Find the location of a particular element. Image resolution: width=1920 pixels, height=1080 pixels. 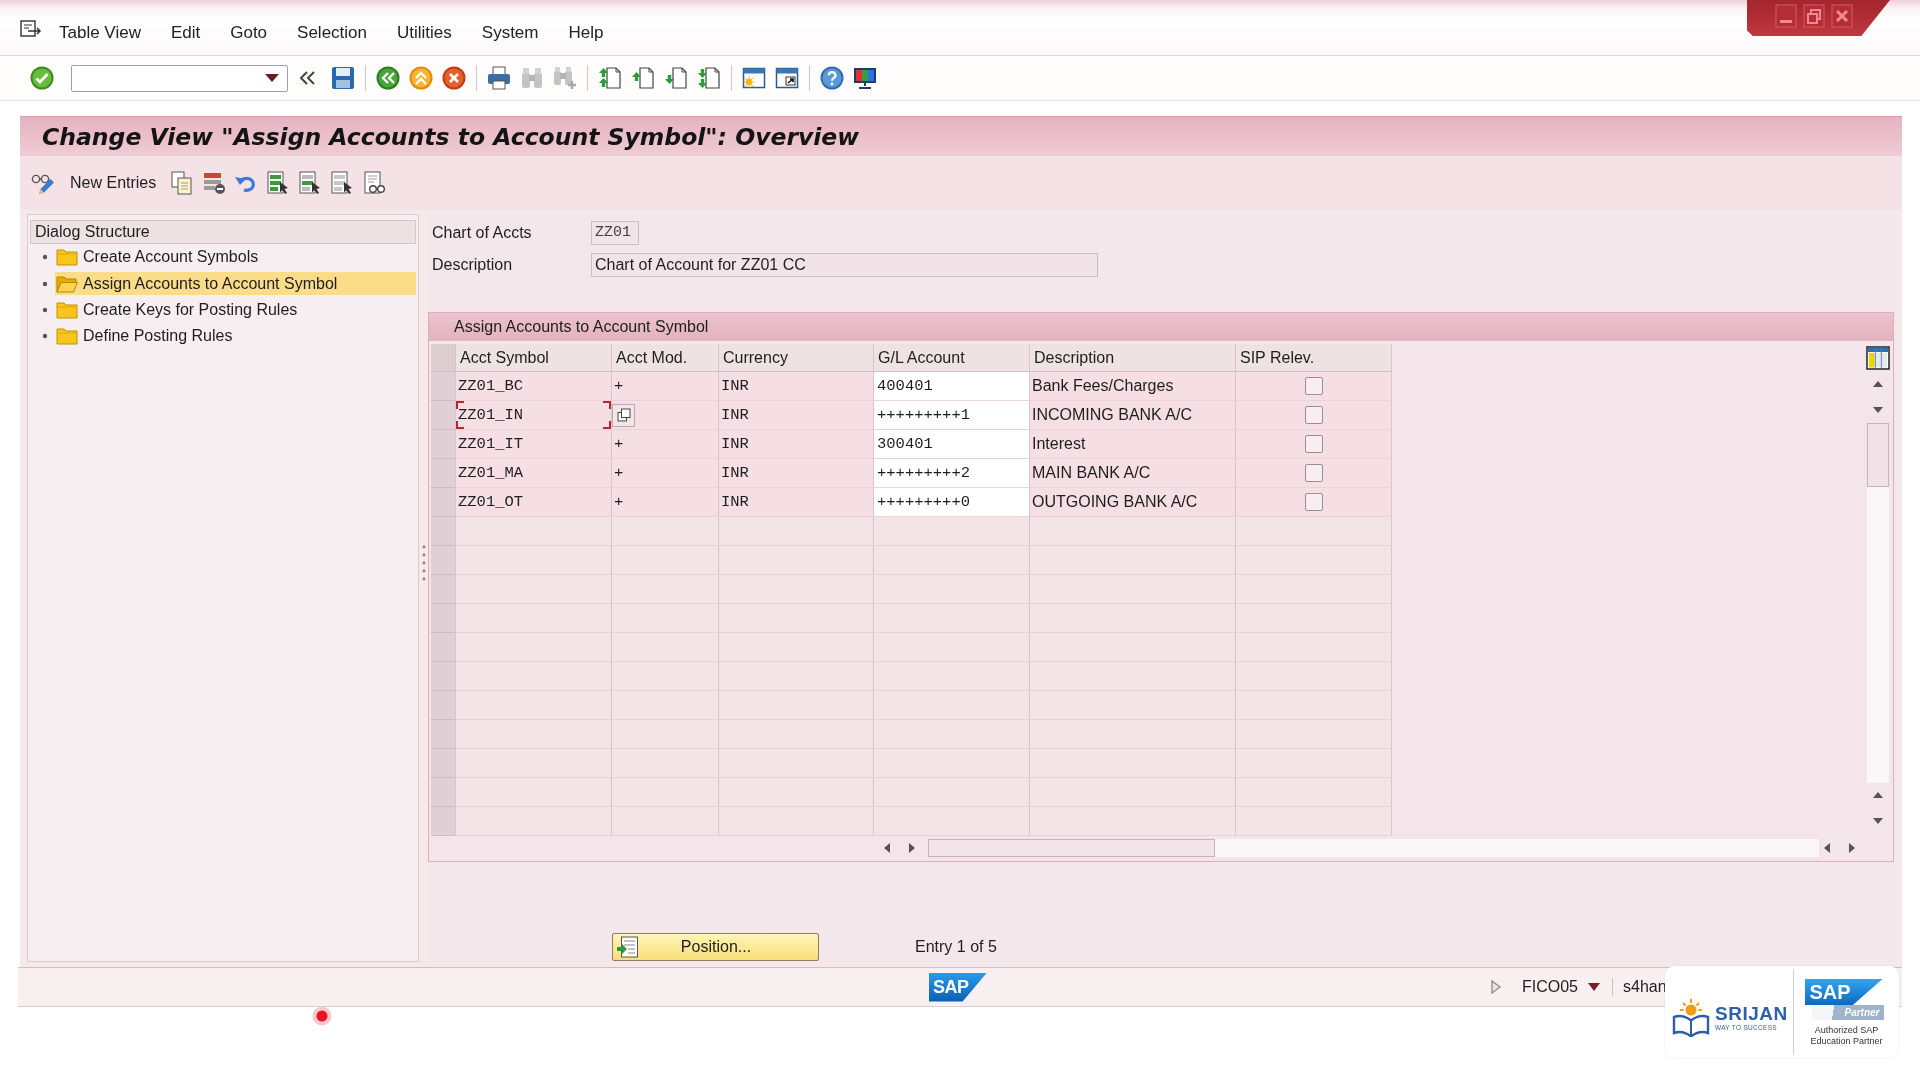

display-field: ZZ01 is located at coordinates (615, 233).